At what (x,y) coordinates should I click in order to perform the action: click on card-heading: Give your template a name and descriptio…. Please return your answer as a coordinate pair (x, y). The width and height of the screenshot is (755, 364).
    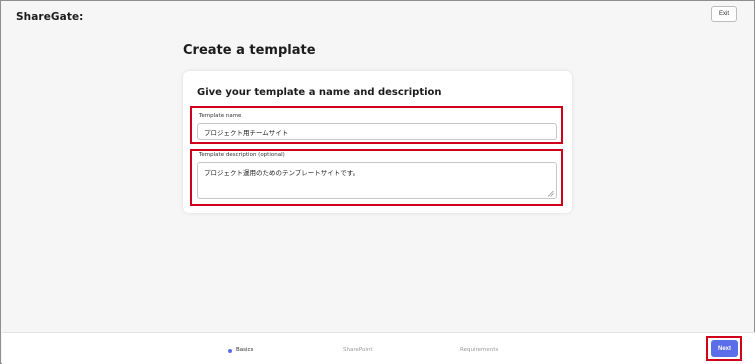
    Looking at the image, I should click on (319, 92).